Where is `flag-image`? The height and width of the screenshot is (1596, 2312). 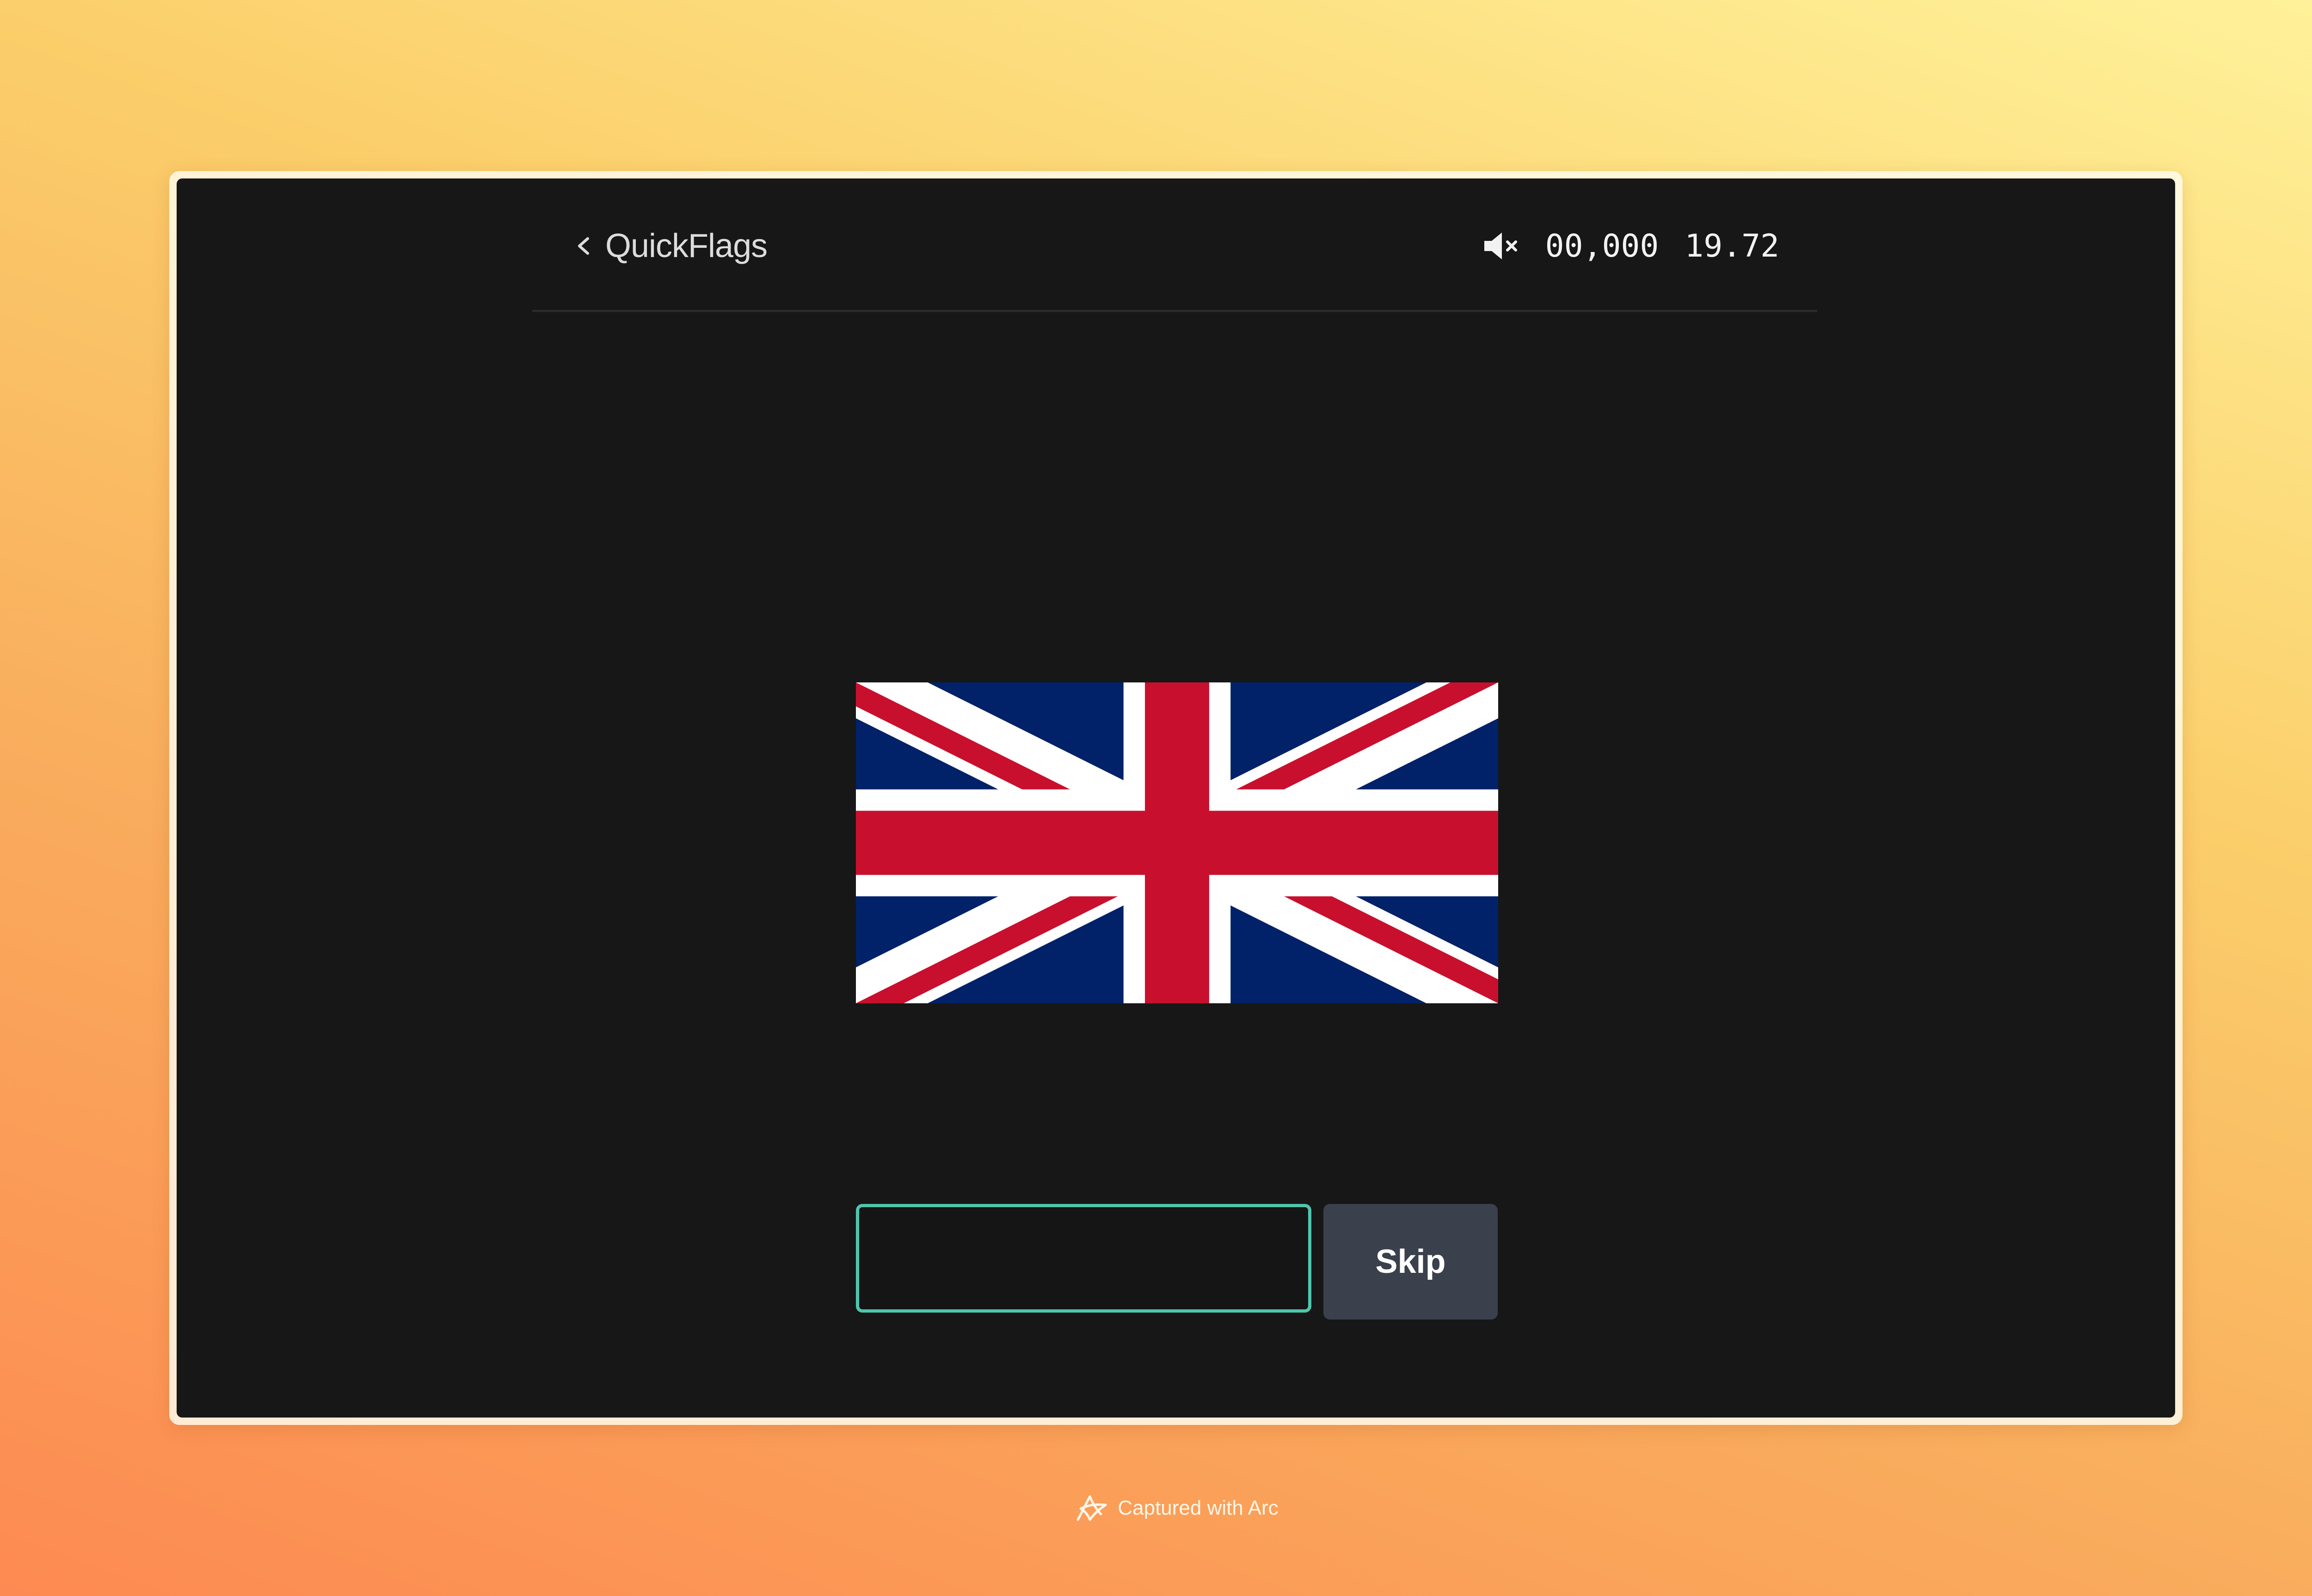 flag-image is located at coordinates (1177, 842).